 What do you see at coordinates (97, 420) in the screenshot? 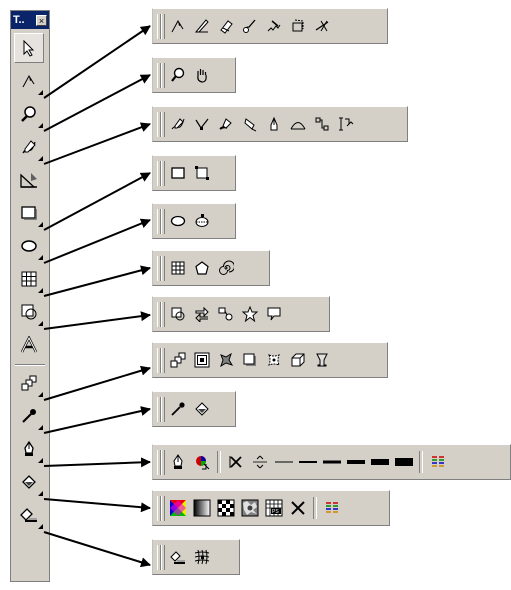
I see `arrow-eyedropper-flyout` at bounding box center [97, 420].